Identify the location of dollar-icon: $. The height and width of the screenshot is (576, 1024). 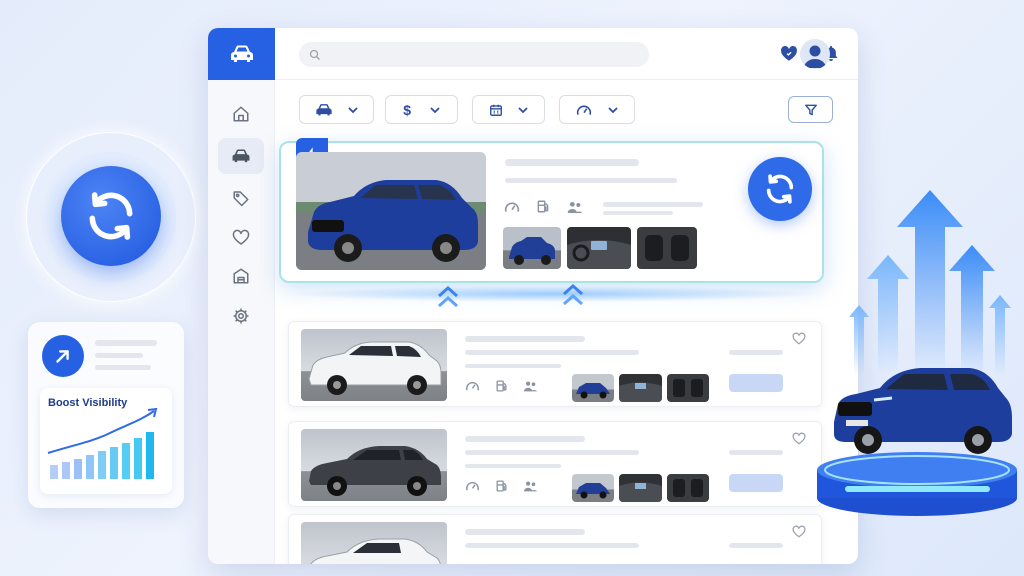
(407, 109).